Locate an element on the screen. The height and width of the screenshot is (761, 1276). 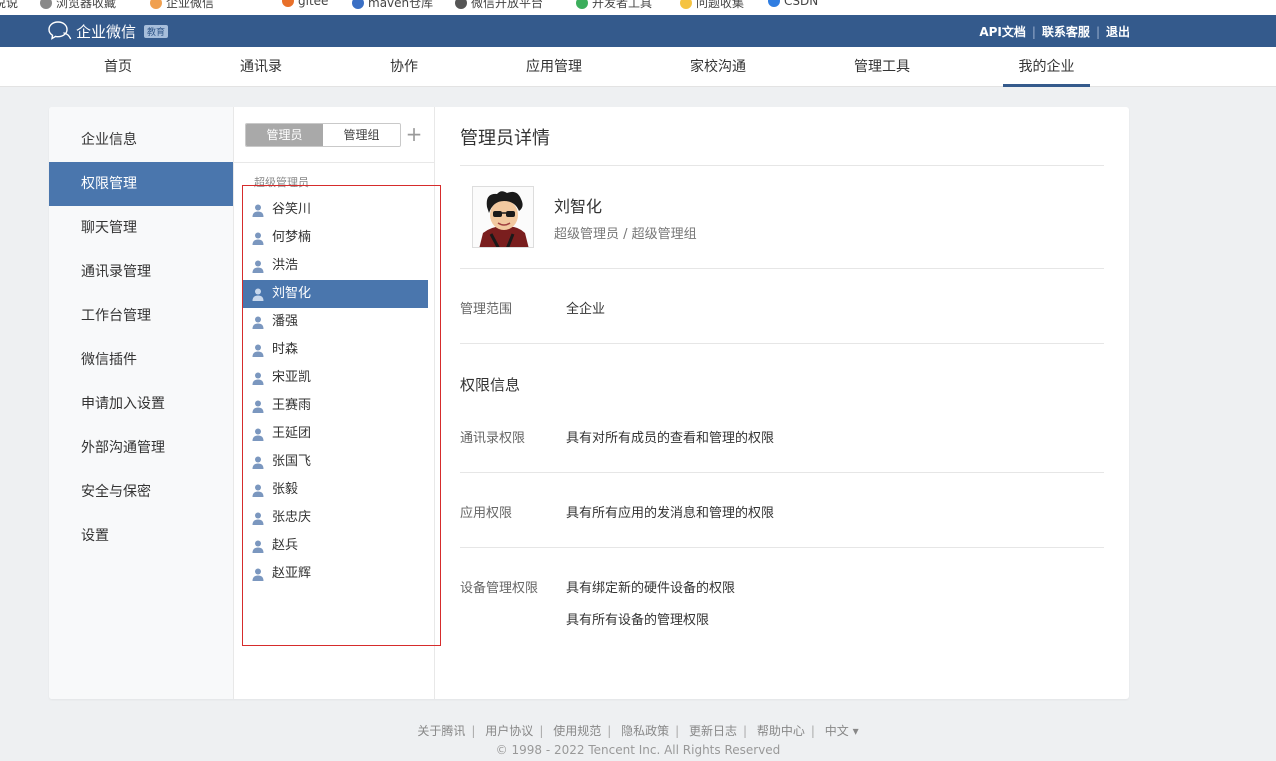
sidebar-item-workbench: 工作台管理 is located at coordinates (141, 316).